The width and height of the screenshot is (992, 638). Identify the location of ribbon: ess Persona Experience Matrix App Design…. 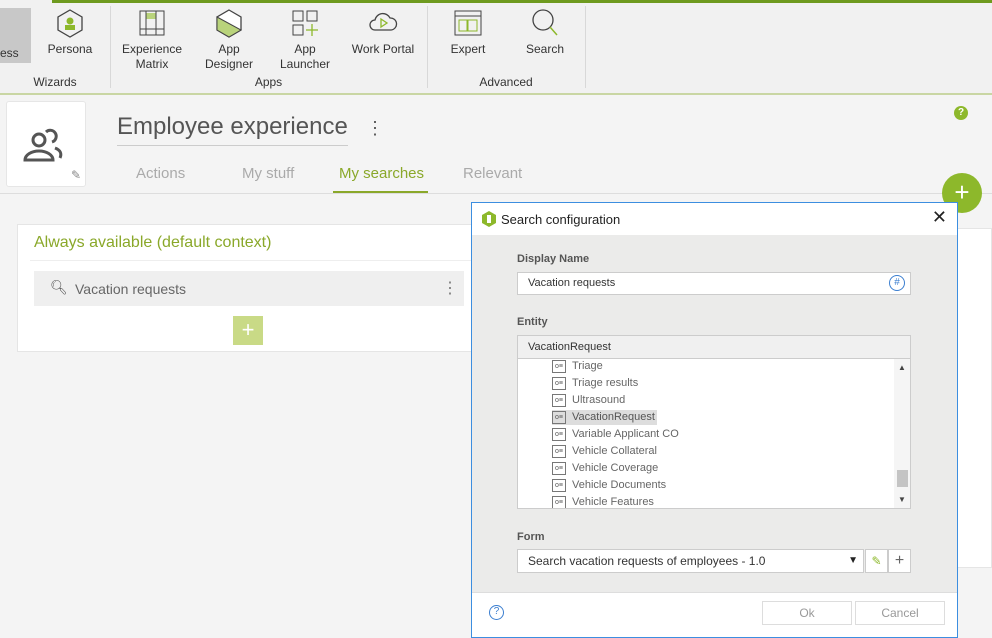
(496, 47).